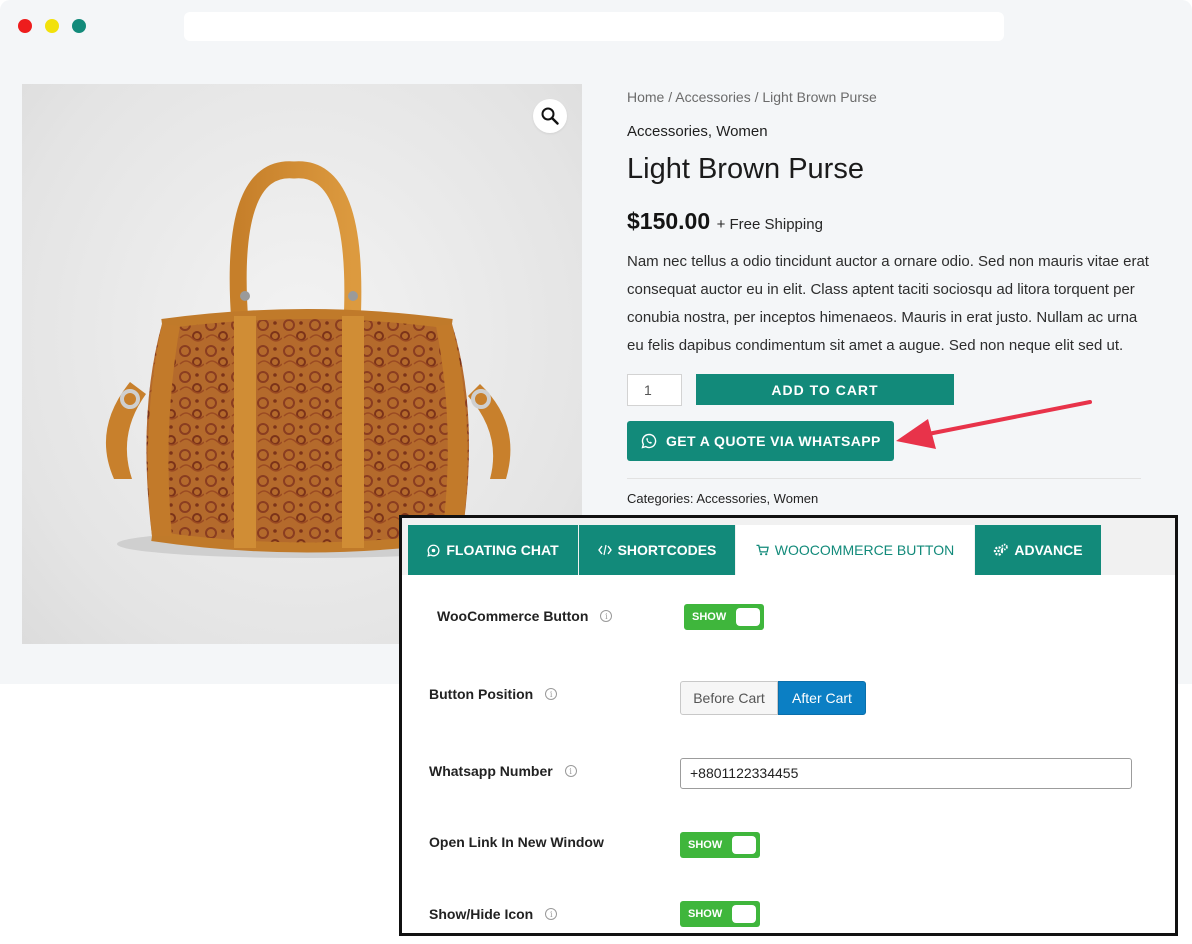 The image size is (1192, 944). Describe the element at coordinates (994, 424) in the screenshot. I see `red-arrow-annotation` at that location.